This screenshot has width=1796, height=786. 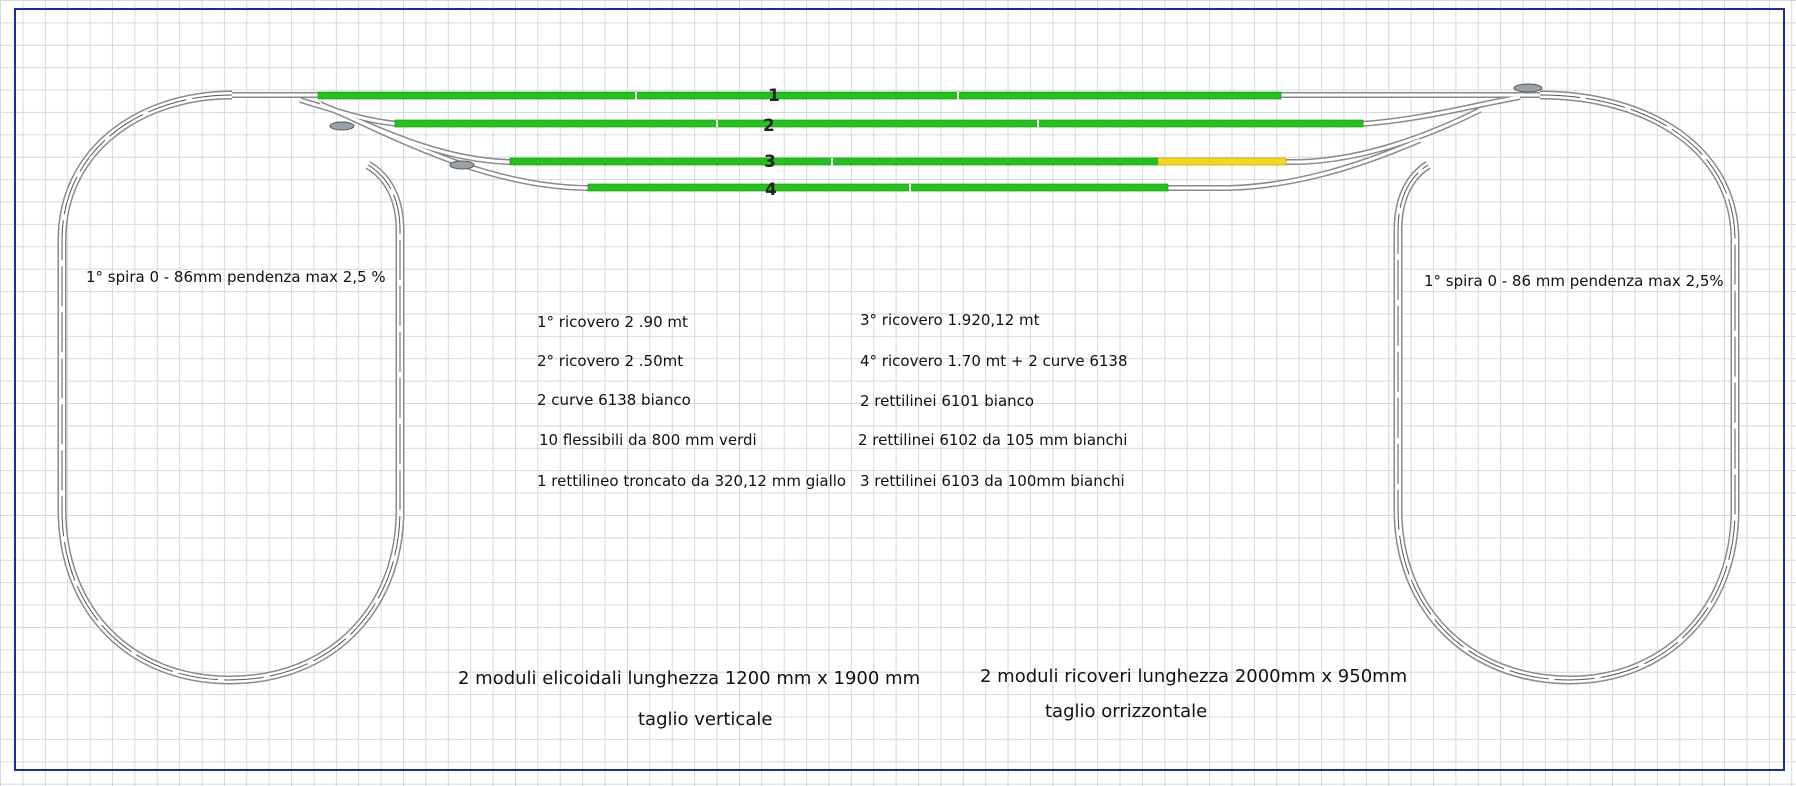 I want to click on note-left-4: 10 flessibili da 800 mm verdi, so click(x=648, y=440).